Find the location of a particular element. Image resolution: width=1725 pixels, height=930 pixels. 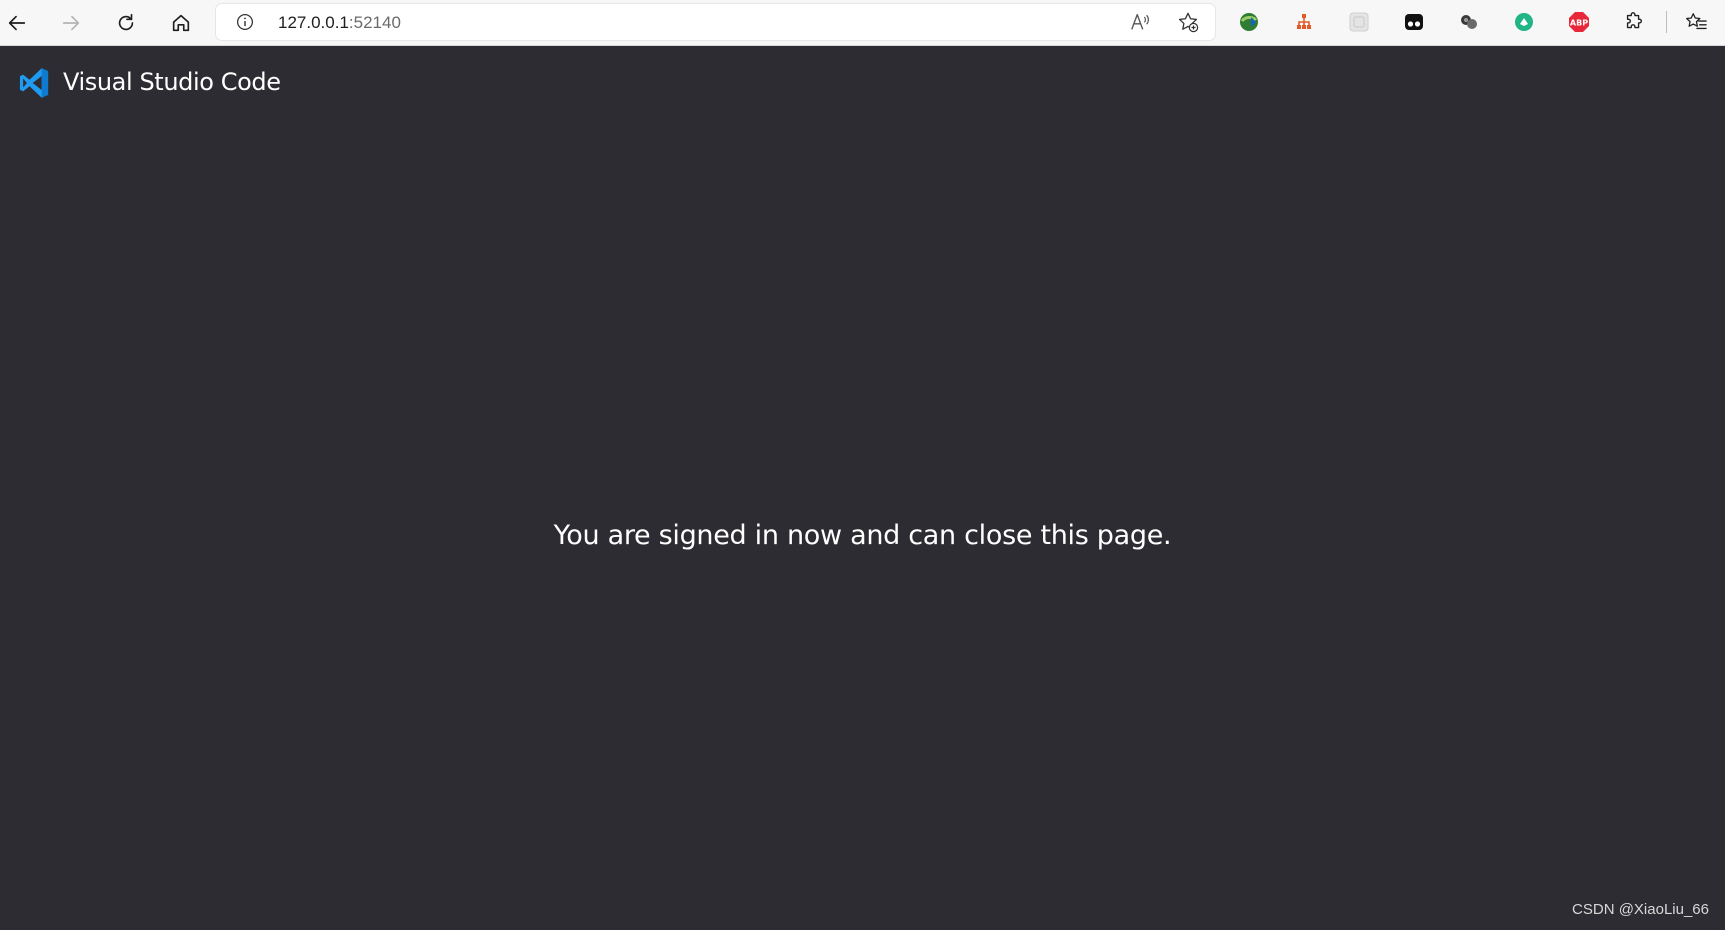

adblock-plus-icon: ABP is located at coordinates (1579, 22).